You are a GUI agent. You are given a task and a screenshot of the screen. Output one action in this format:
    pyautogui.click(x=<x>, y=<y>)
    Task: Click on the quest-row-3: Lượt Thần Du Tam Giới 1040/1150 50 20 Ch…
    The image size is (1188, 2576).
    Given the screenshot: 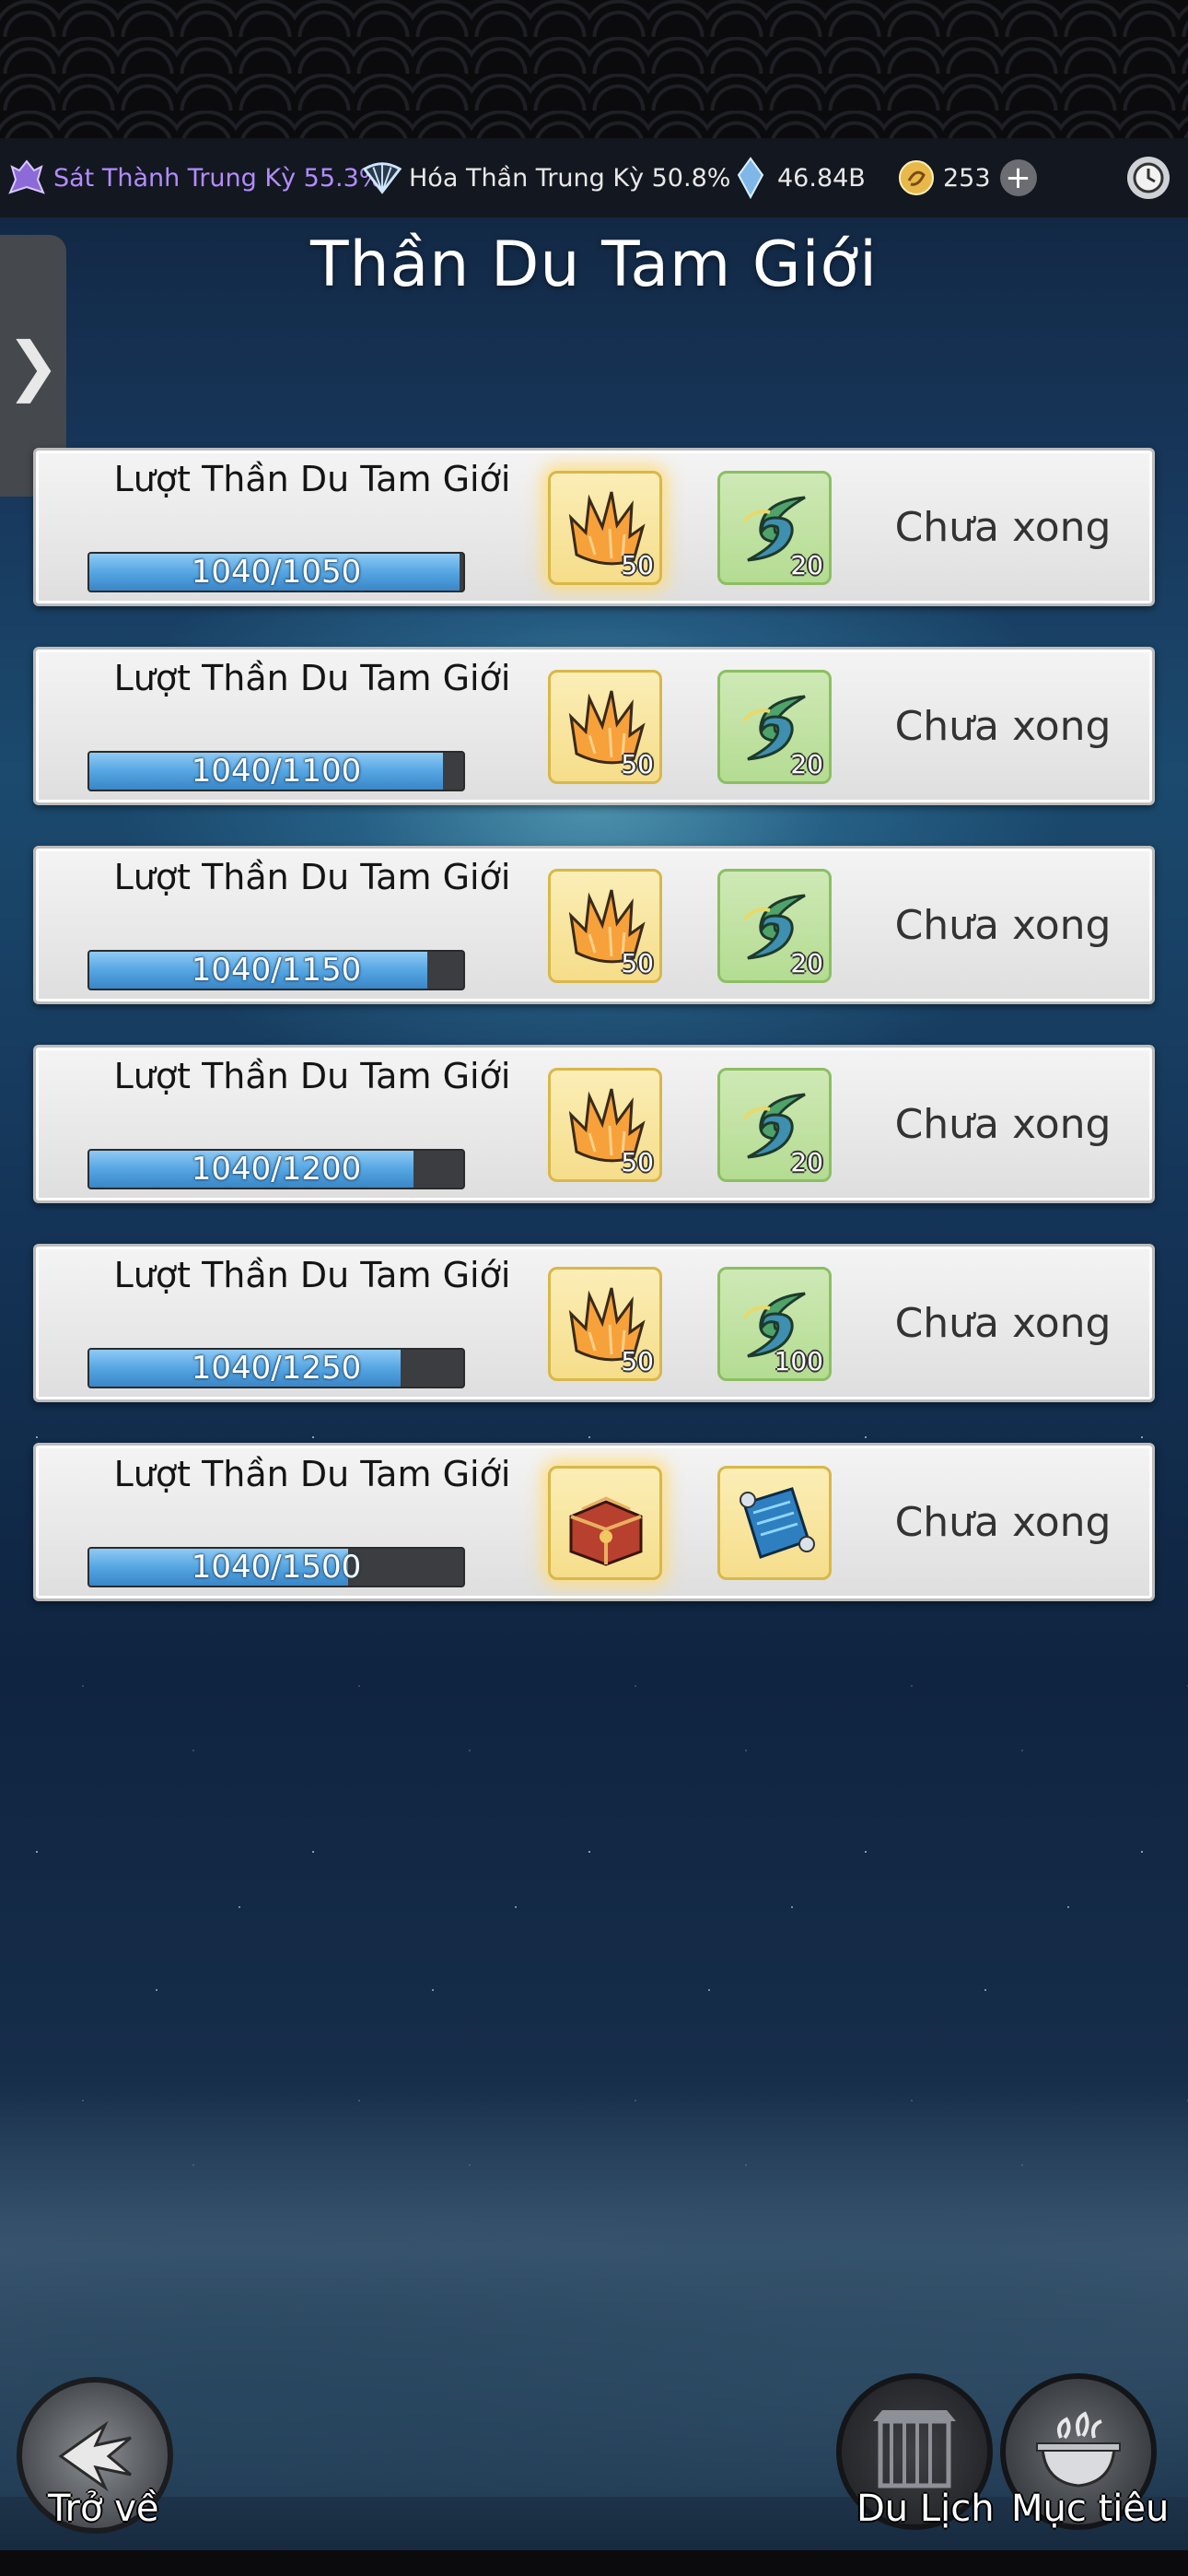 What is the action you would take?
    pyautogui.click(x=594, y=925)
    